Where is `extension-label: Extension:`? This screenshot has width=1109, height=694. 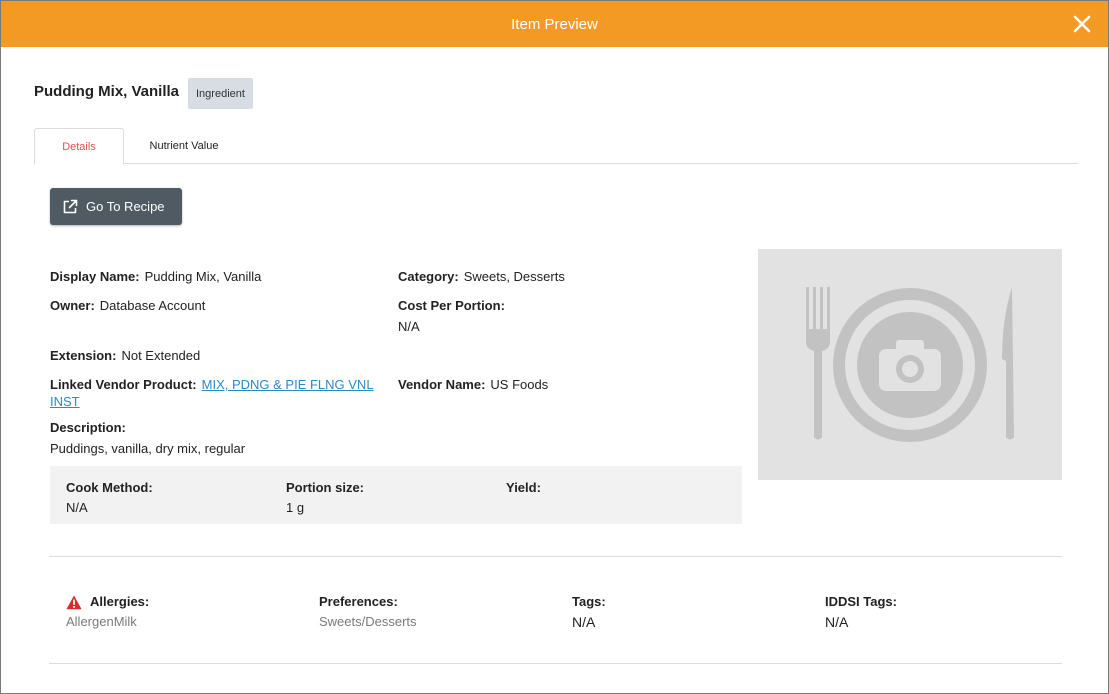 extension-label: Extension: is located at coordinates (83, 355).